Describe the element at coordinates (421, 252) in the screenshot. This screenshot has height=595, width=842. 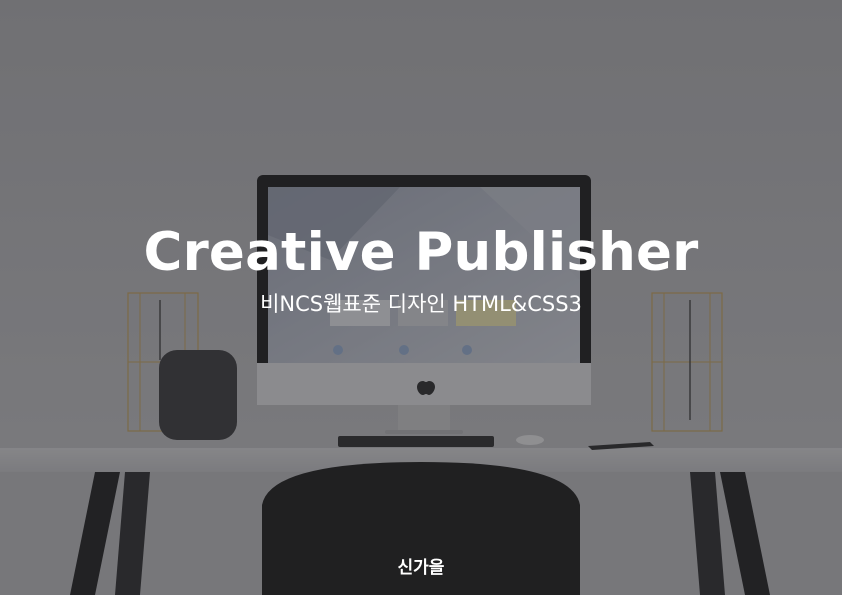
I see `cover-title: Creative Publisher` at that location.